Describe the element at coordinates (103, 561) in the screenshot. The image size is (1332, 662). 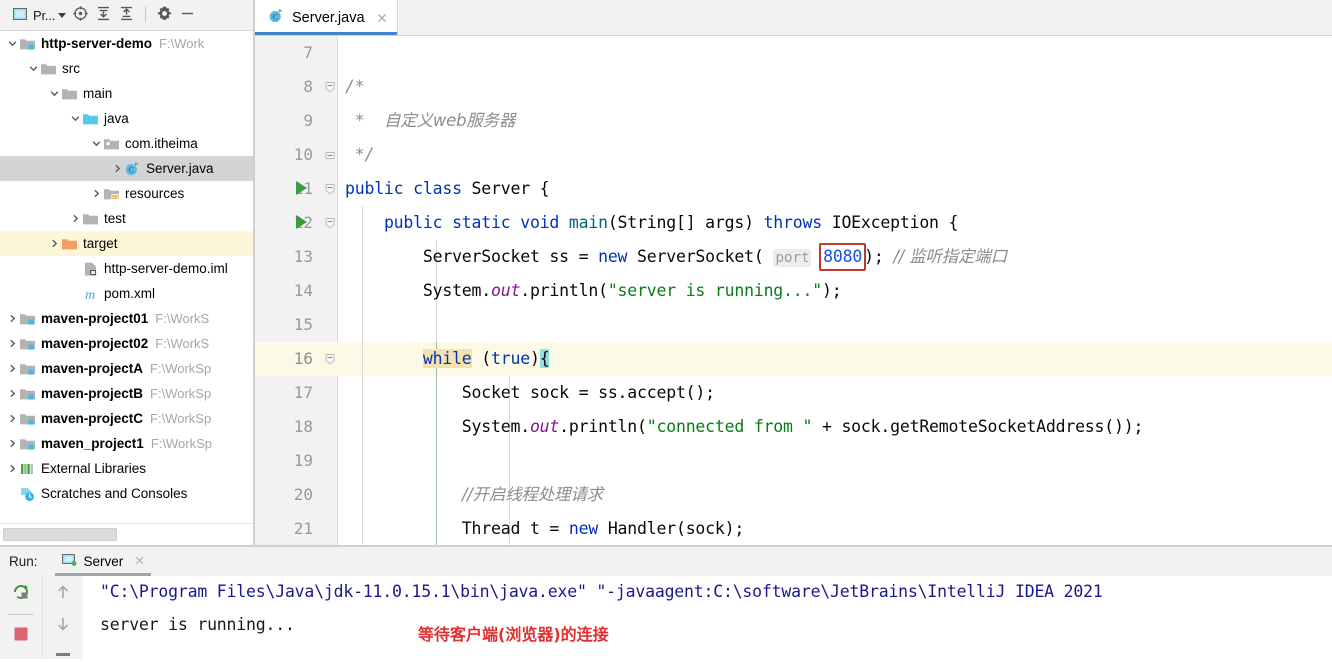
I see `run-tab-server: Server` at that location.